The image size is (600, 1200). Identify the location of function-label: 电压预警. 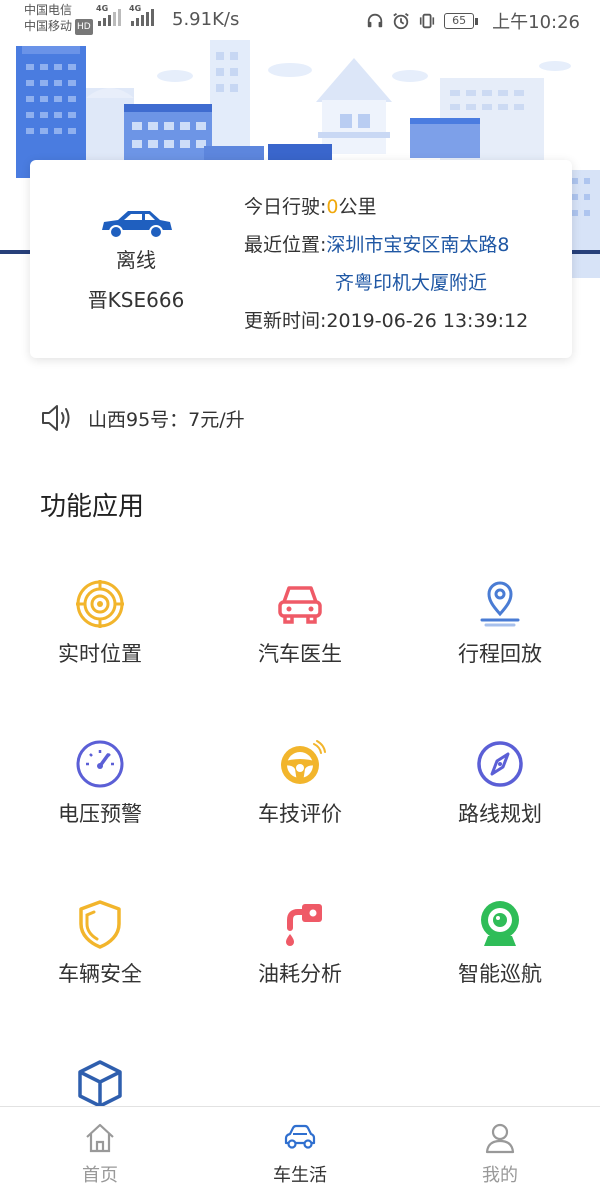
(100, 814).